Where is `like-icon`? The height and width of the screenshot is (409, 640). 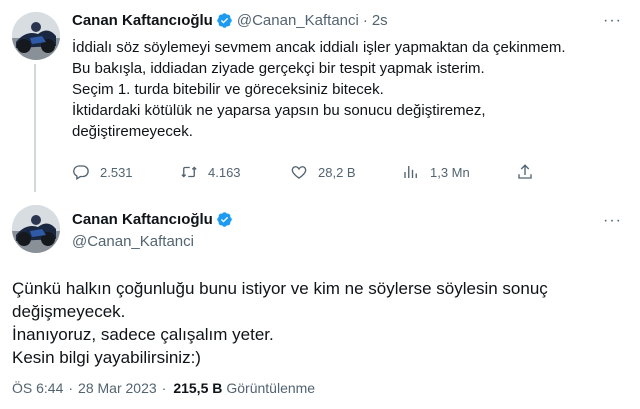 like-icon is located at coordinates (299, 172).